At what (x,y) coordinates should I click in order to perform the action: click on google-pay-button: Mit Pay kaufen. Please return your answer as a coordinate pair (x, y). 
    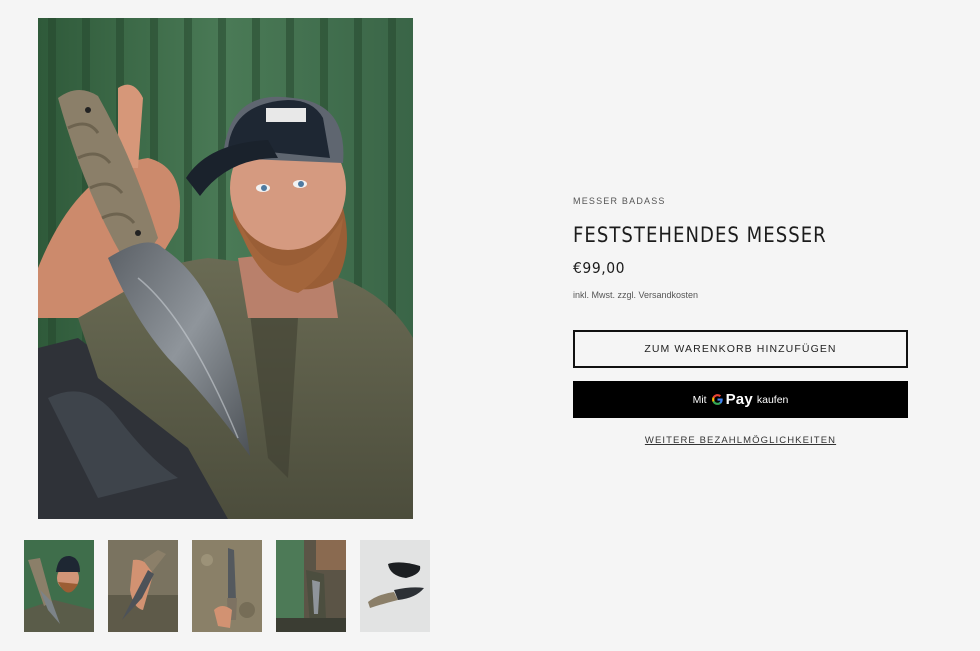
    Looking at the image, I should click on (740, 399).